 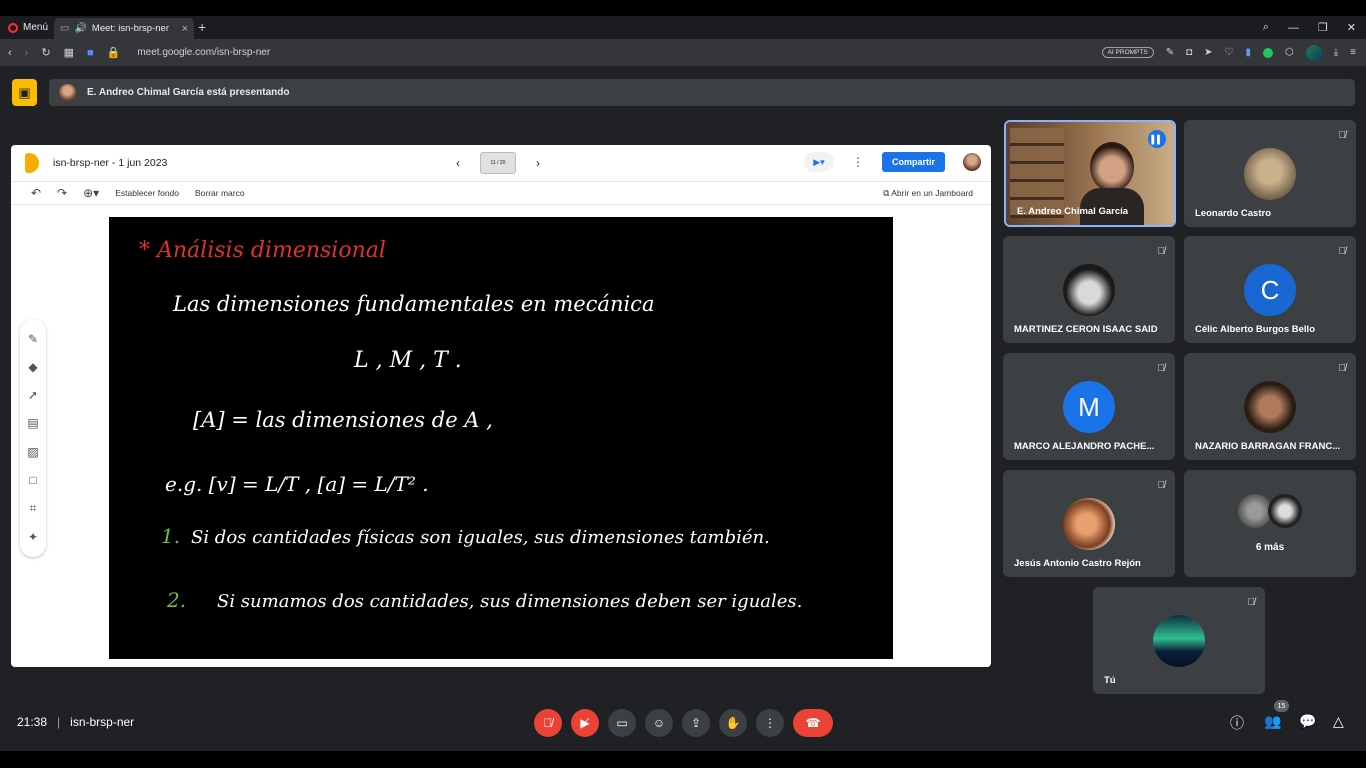 I want to click on extensions-icon: ⬡, so click(x=1289, y=52).